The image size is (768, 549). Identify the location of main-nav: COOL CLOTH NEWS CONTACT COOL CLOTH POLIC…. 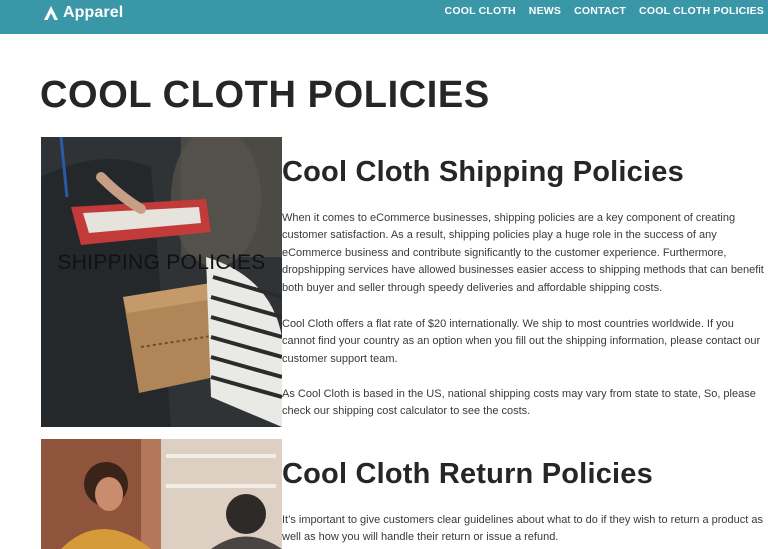
(598, 11).